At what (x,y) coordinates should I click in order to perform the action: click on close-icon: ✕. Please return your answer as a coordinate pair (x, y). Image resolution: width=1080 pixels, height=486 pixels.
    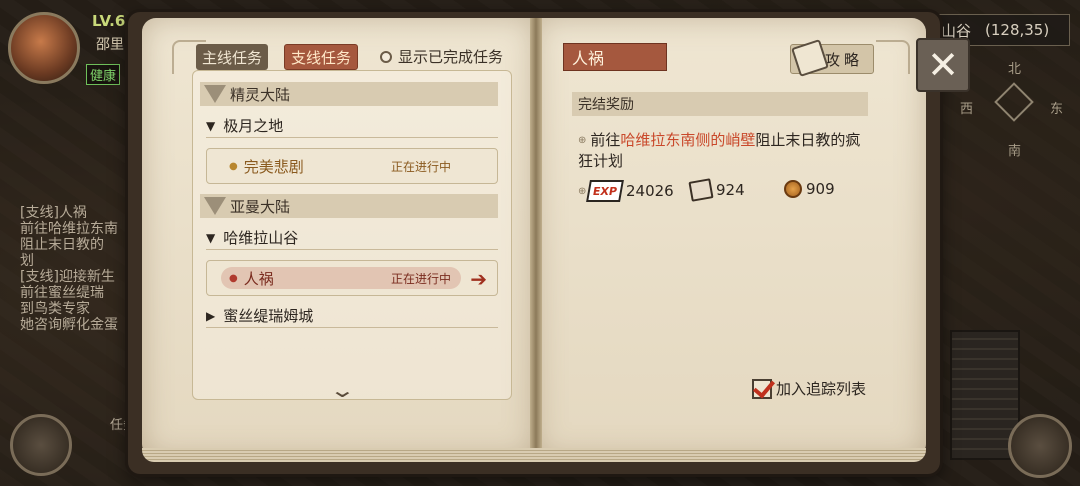
    Looking at the image, I should click on (943, 65).